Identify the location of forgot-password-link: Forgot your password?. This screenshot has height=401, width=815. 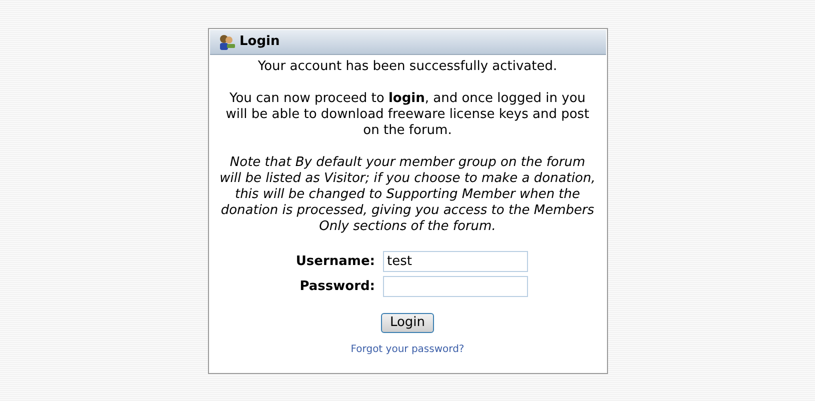
(407, 349).